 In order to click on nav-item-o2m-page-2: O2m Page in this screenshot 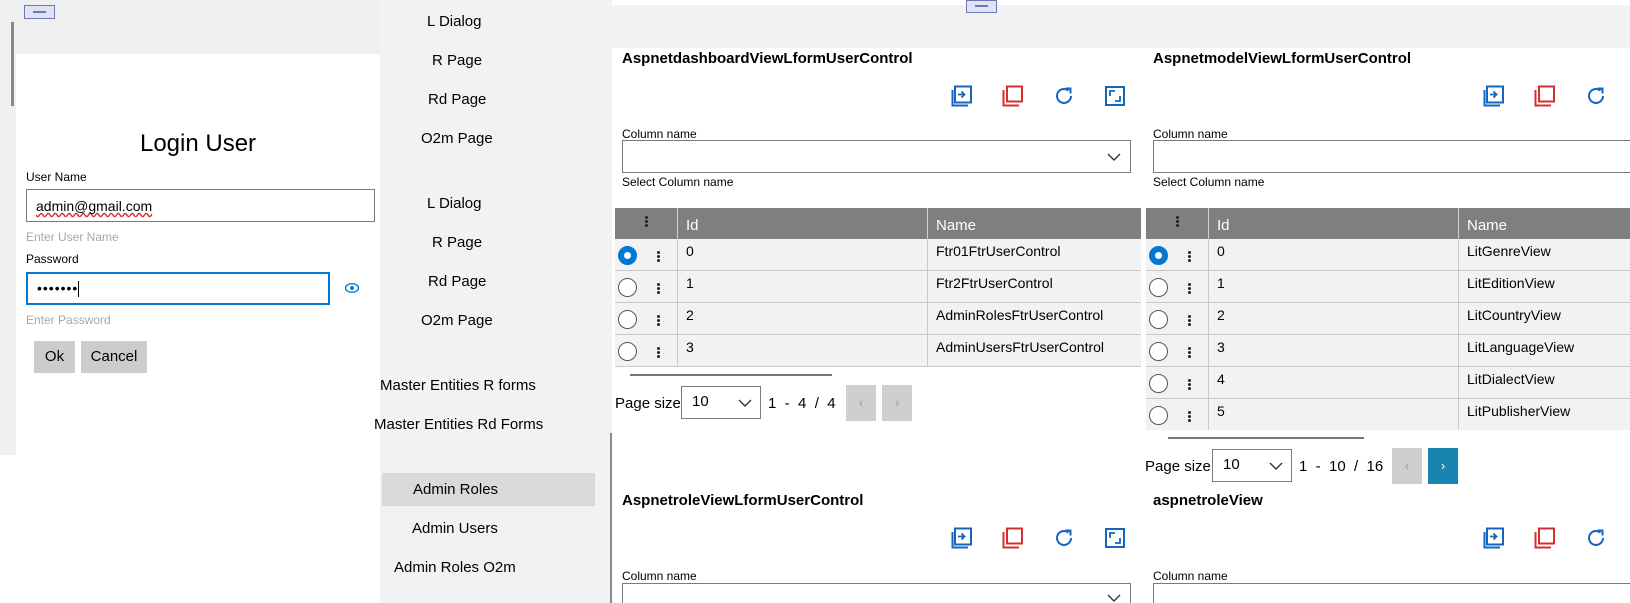, I will do `click(457, 320)`.